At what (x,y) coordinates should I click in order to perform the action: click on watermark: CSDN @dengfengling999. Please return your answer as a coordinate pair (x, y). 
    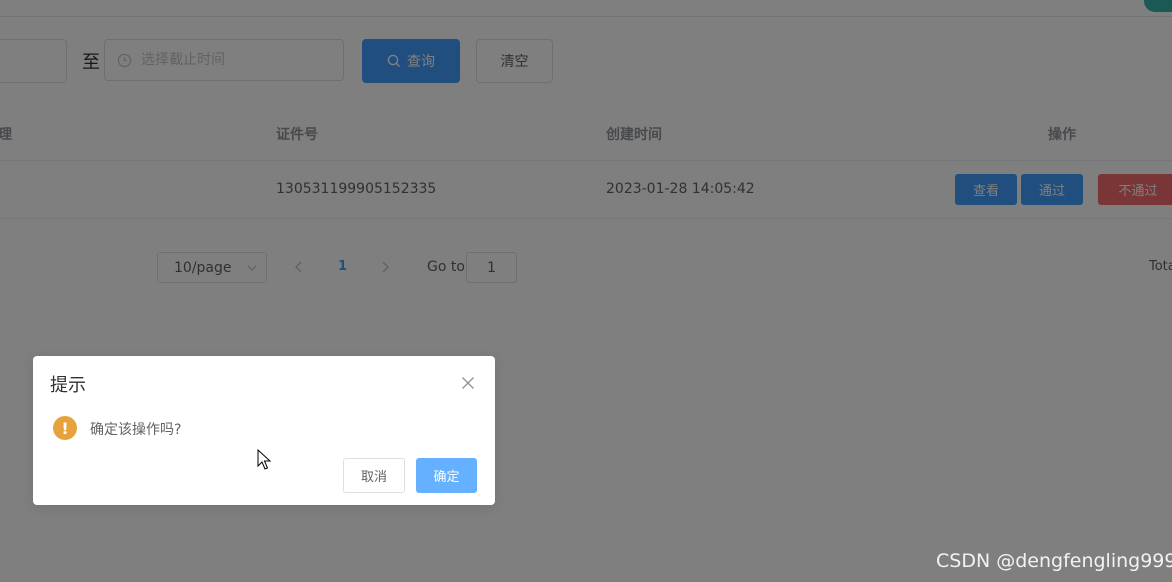
    Looking at the image, I should click on (1054, 561).